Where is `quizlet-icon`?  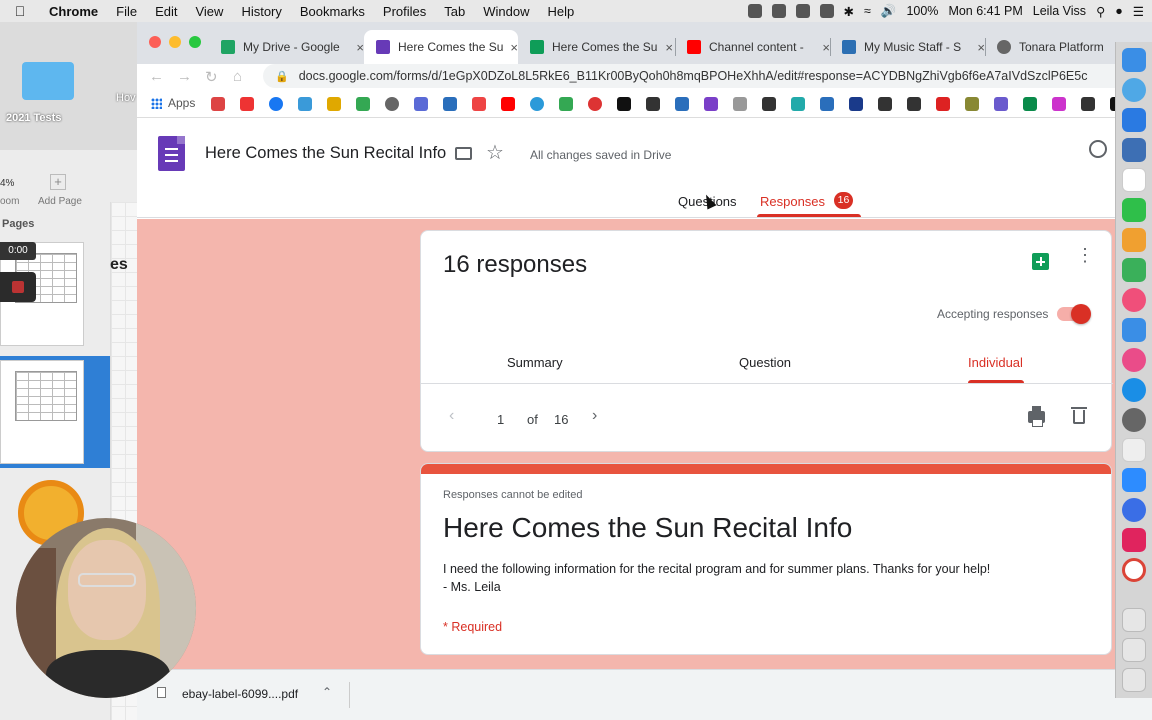 quizlet-icon is located at coordinates (1134, 540).